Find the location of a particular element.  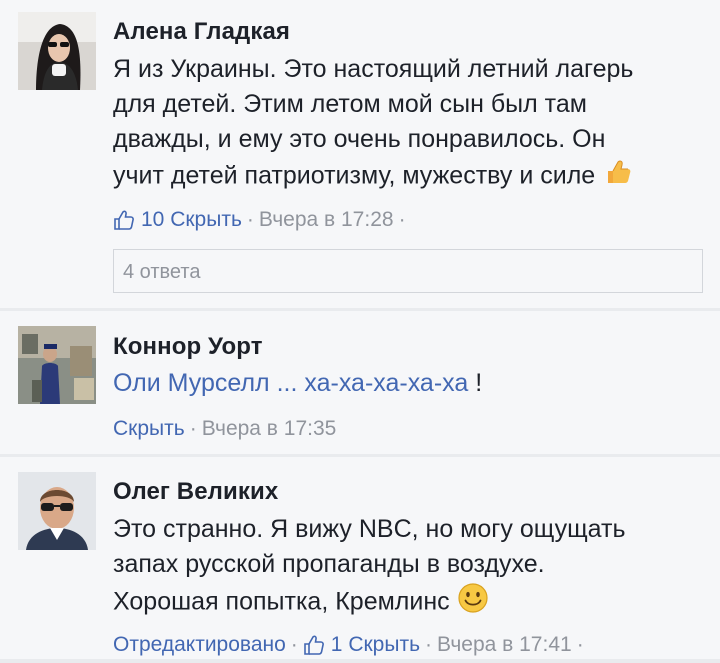

like-count: 1 is located at coordinates (337, 645).